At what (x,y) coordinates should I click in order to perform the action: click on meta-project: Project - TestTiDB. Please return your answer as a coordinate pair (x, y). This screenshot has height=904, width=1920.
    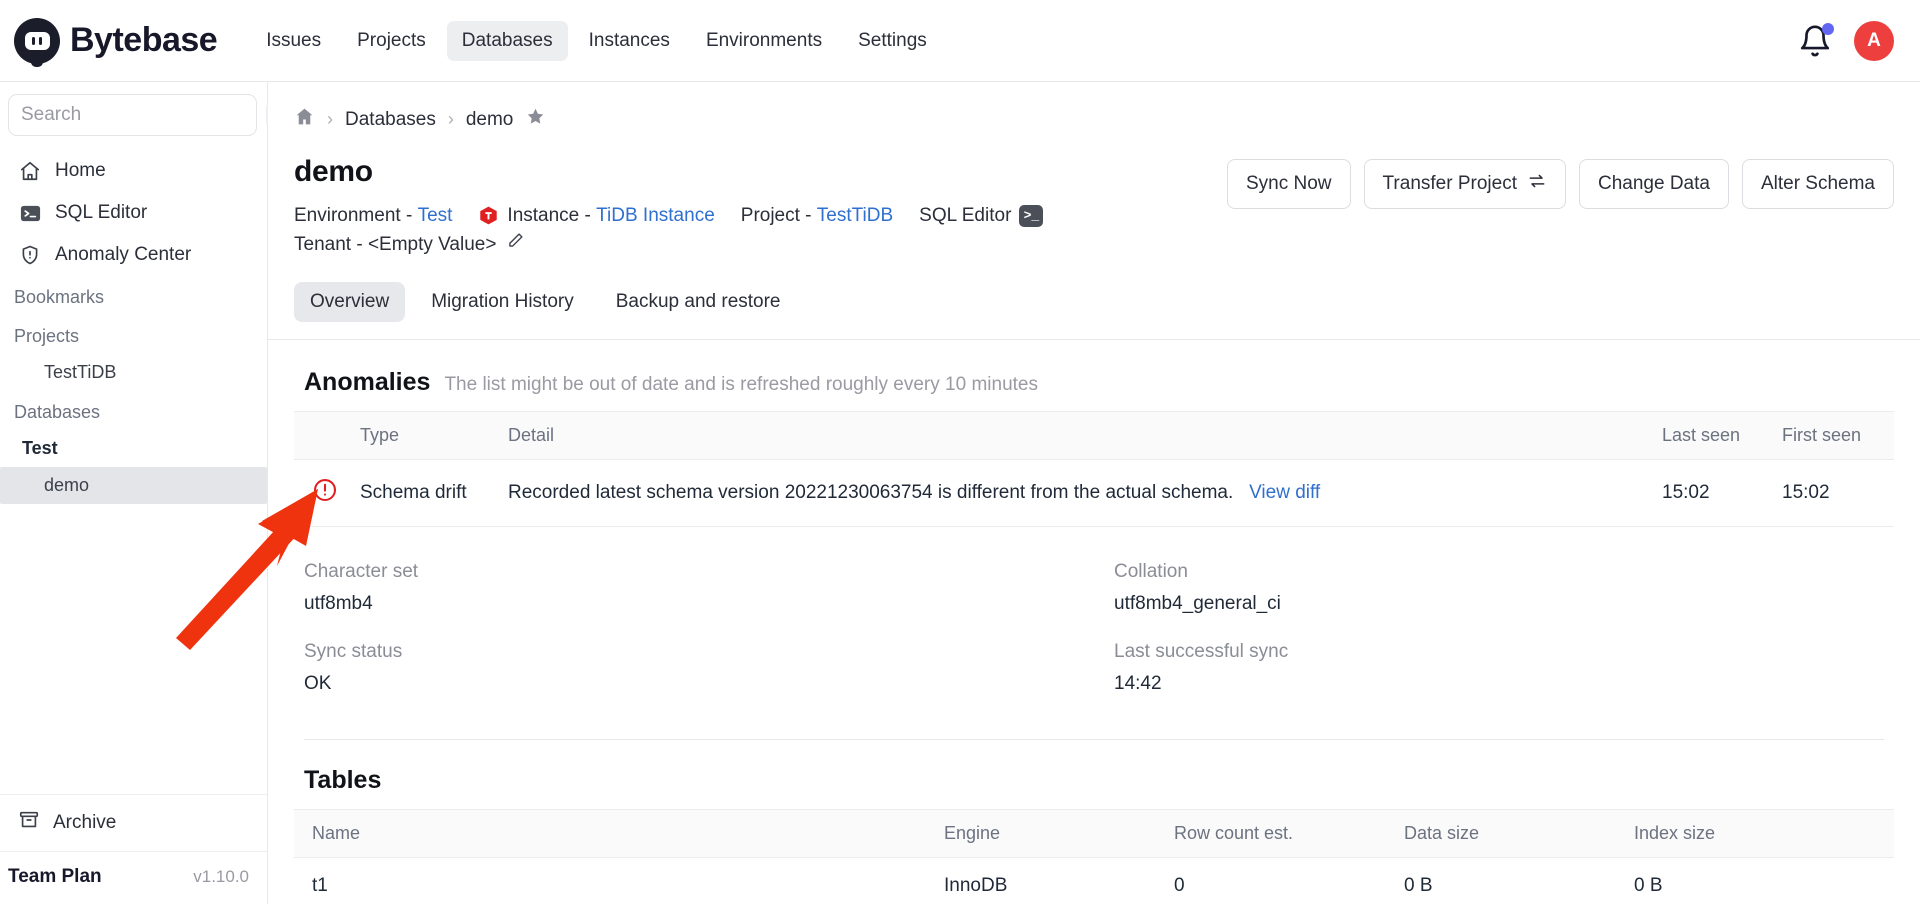
    Looking at the image, I should click on (817, 215).